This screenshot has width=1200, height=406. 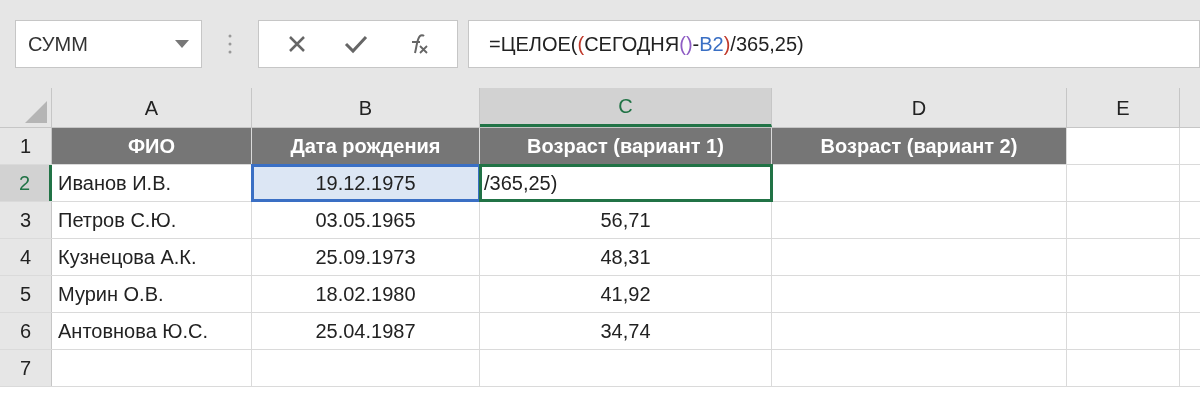 I want to click on row-header: 2, so click(x=26, y=183).